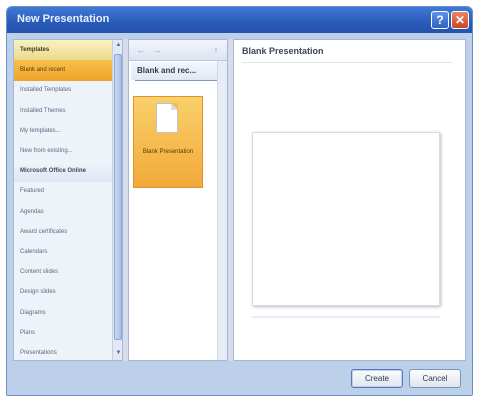 This screenshot has width=479, height=401. What do you see at coordinates (347, 62) in the screenshot?
I see `preview-title-divider` at bounding box center [347, 62].